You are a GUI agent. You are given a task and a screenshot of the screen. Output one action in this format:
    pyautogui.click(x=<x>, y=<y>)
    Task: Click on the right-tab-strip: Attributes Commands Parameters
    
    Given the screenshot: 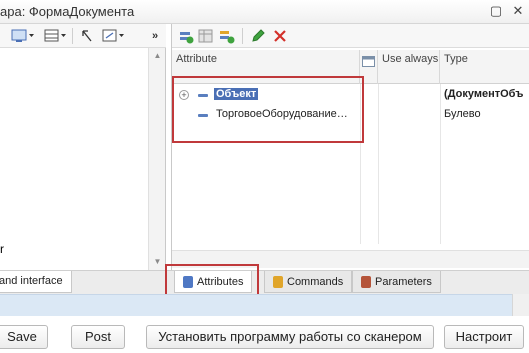 What is the action you would take?
    pyautogui.click(x=347, y=282)
    